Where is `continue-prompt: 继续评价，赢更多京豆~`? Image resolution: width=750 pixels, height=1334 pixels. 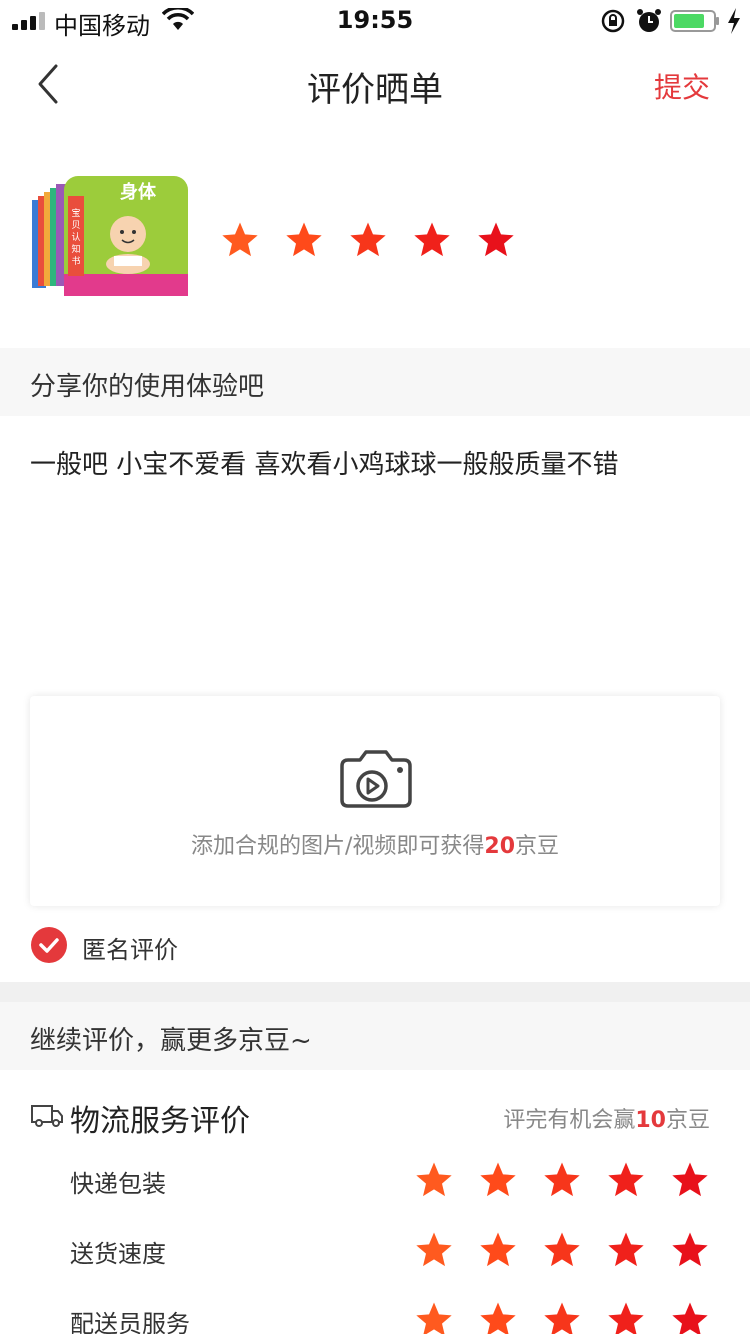 continue-prompt: 继续评价，赢更多京豆~ is located at coordinates (171, 1041).